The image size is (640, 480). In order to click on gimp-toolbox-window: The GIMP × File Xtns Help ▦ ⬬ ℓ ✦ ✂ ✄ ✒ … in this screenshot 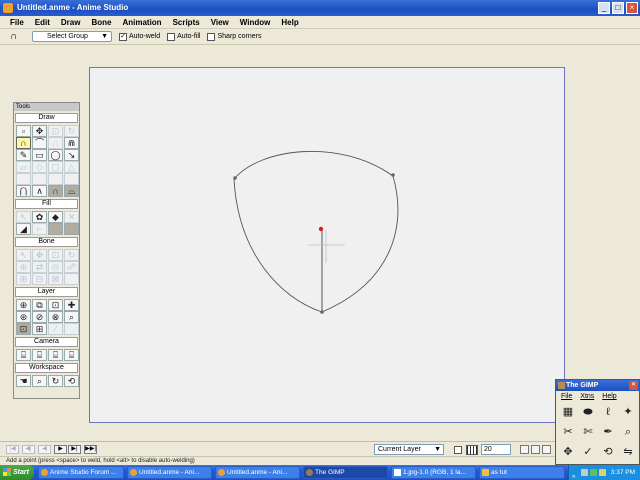, I will do `click(597, 422)`.